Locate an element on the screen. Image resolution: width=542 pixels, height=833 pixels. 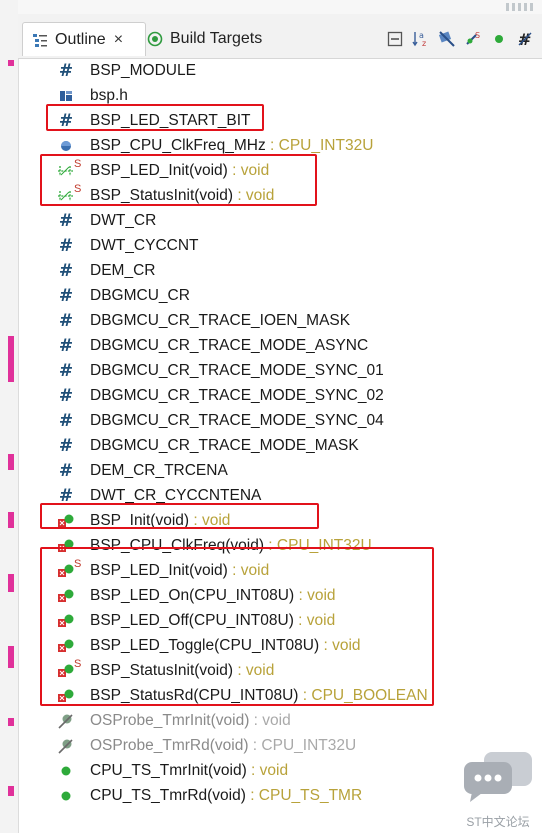
outline-item: # DBGMCU_CR_TRACE_MODE_SYNC_02 is located at coordinates (280, 395).